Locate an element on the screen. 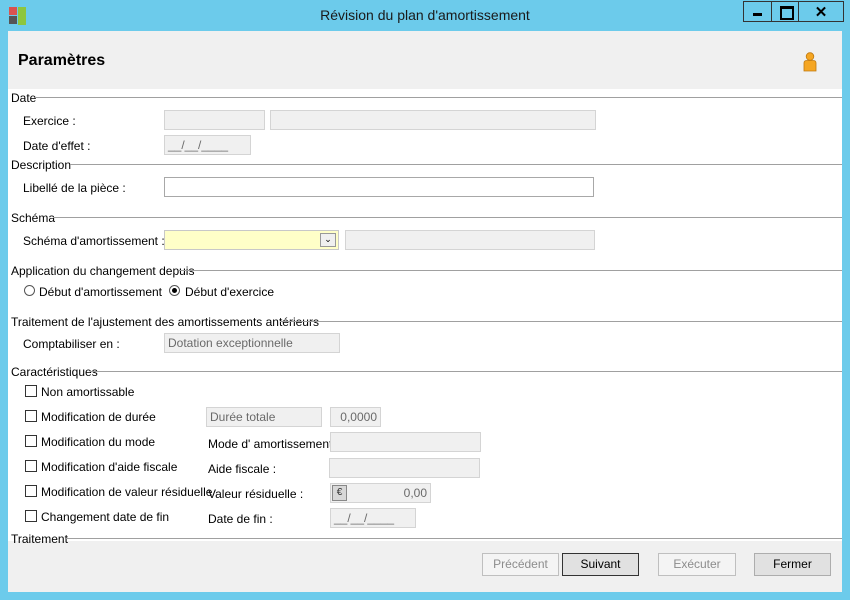 Image resolution: width=850 pixels, height=600 pixels. minimize-button is located at coordinates (757, 11).